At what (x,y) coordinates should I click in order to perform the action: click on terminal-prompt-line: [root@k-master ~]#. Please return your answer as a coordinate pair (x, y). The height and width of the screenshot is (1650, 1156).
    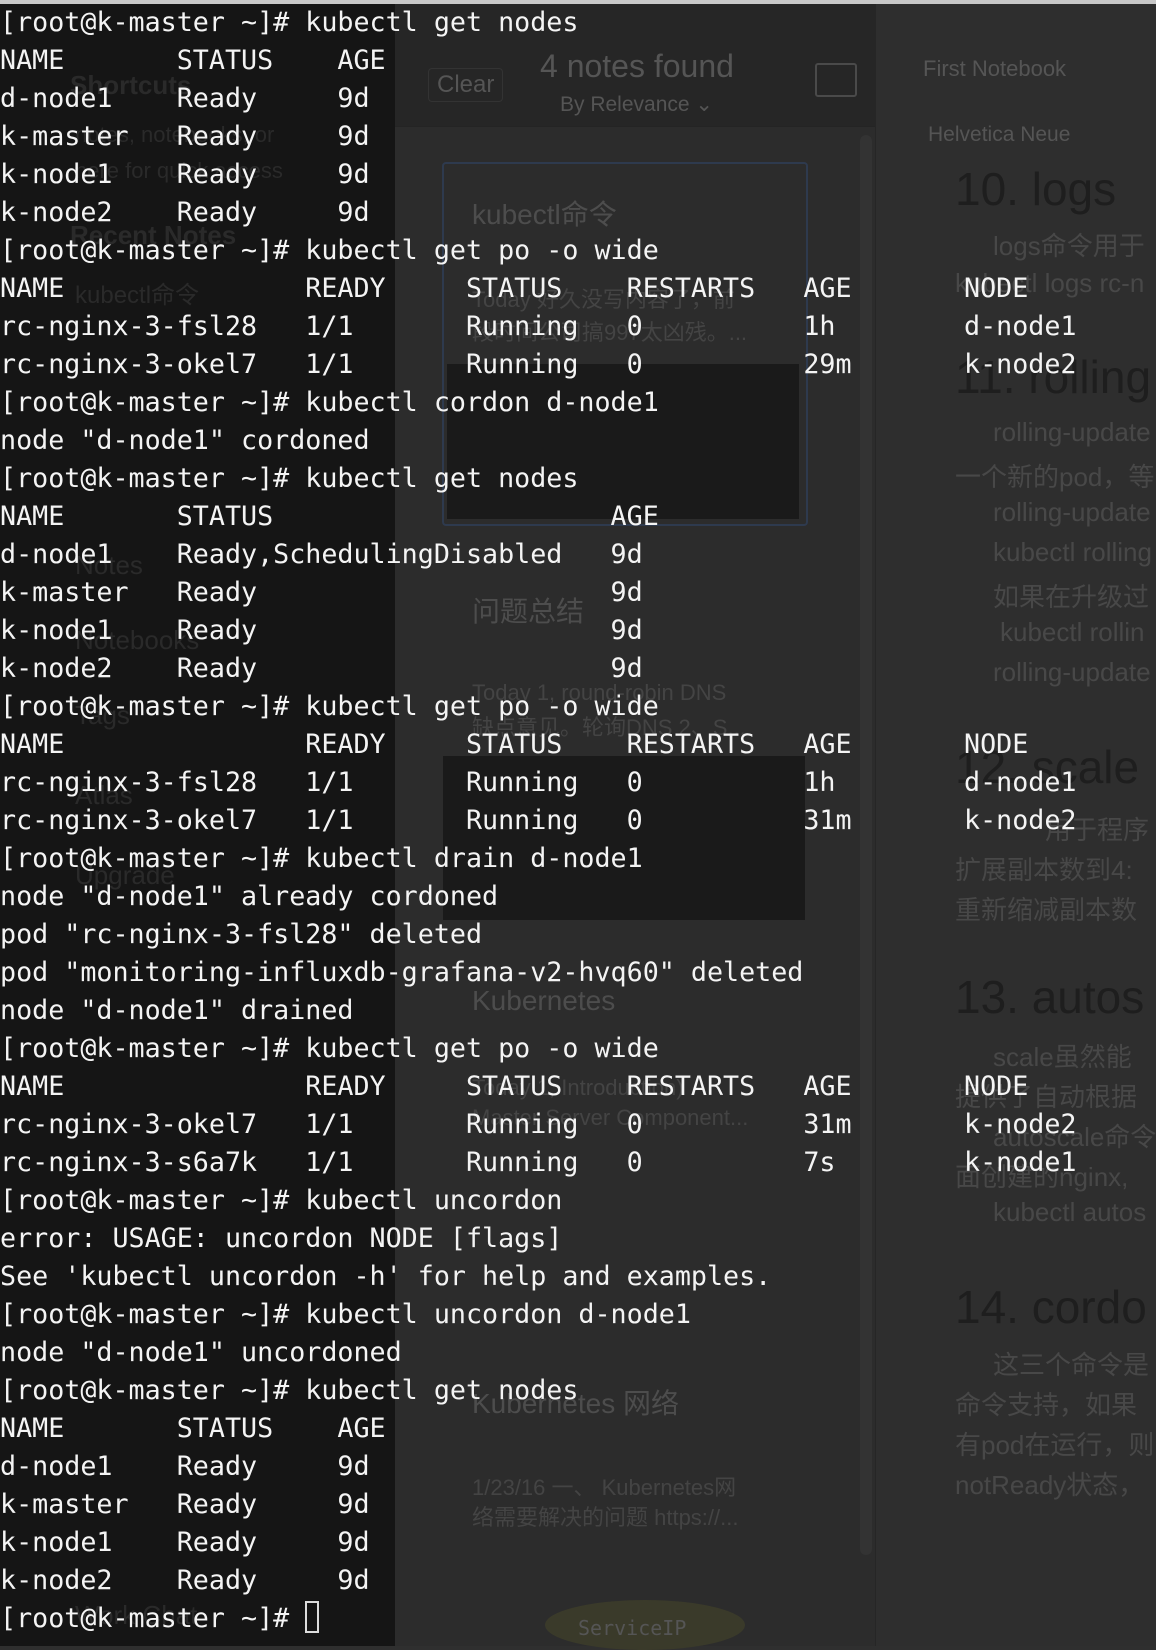
    Looking at the image, I should click on (538, 1619).